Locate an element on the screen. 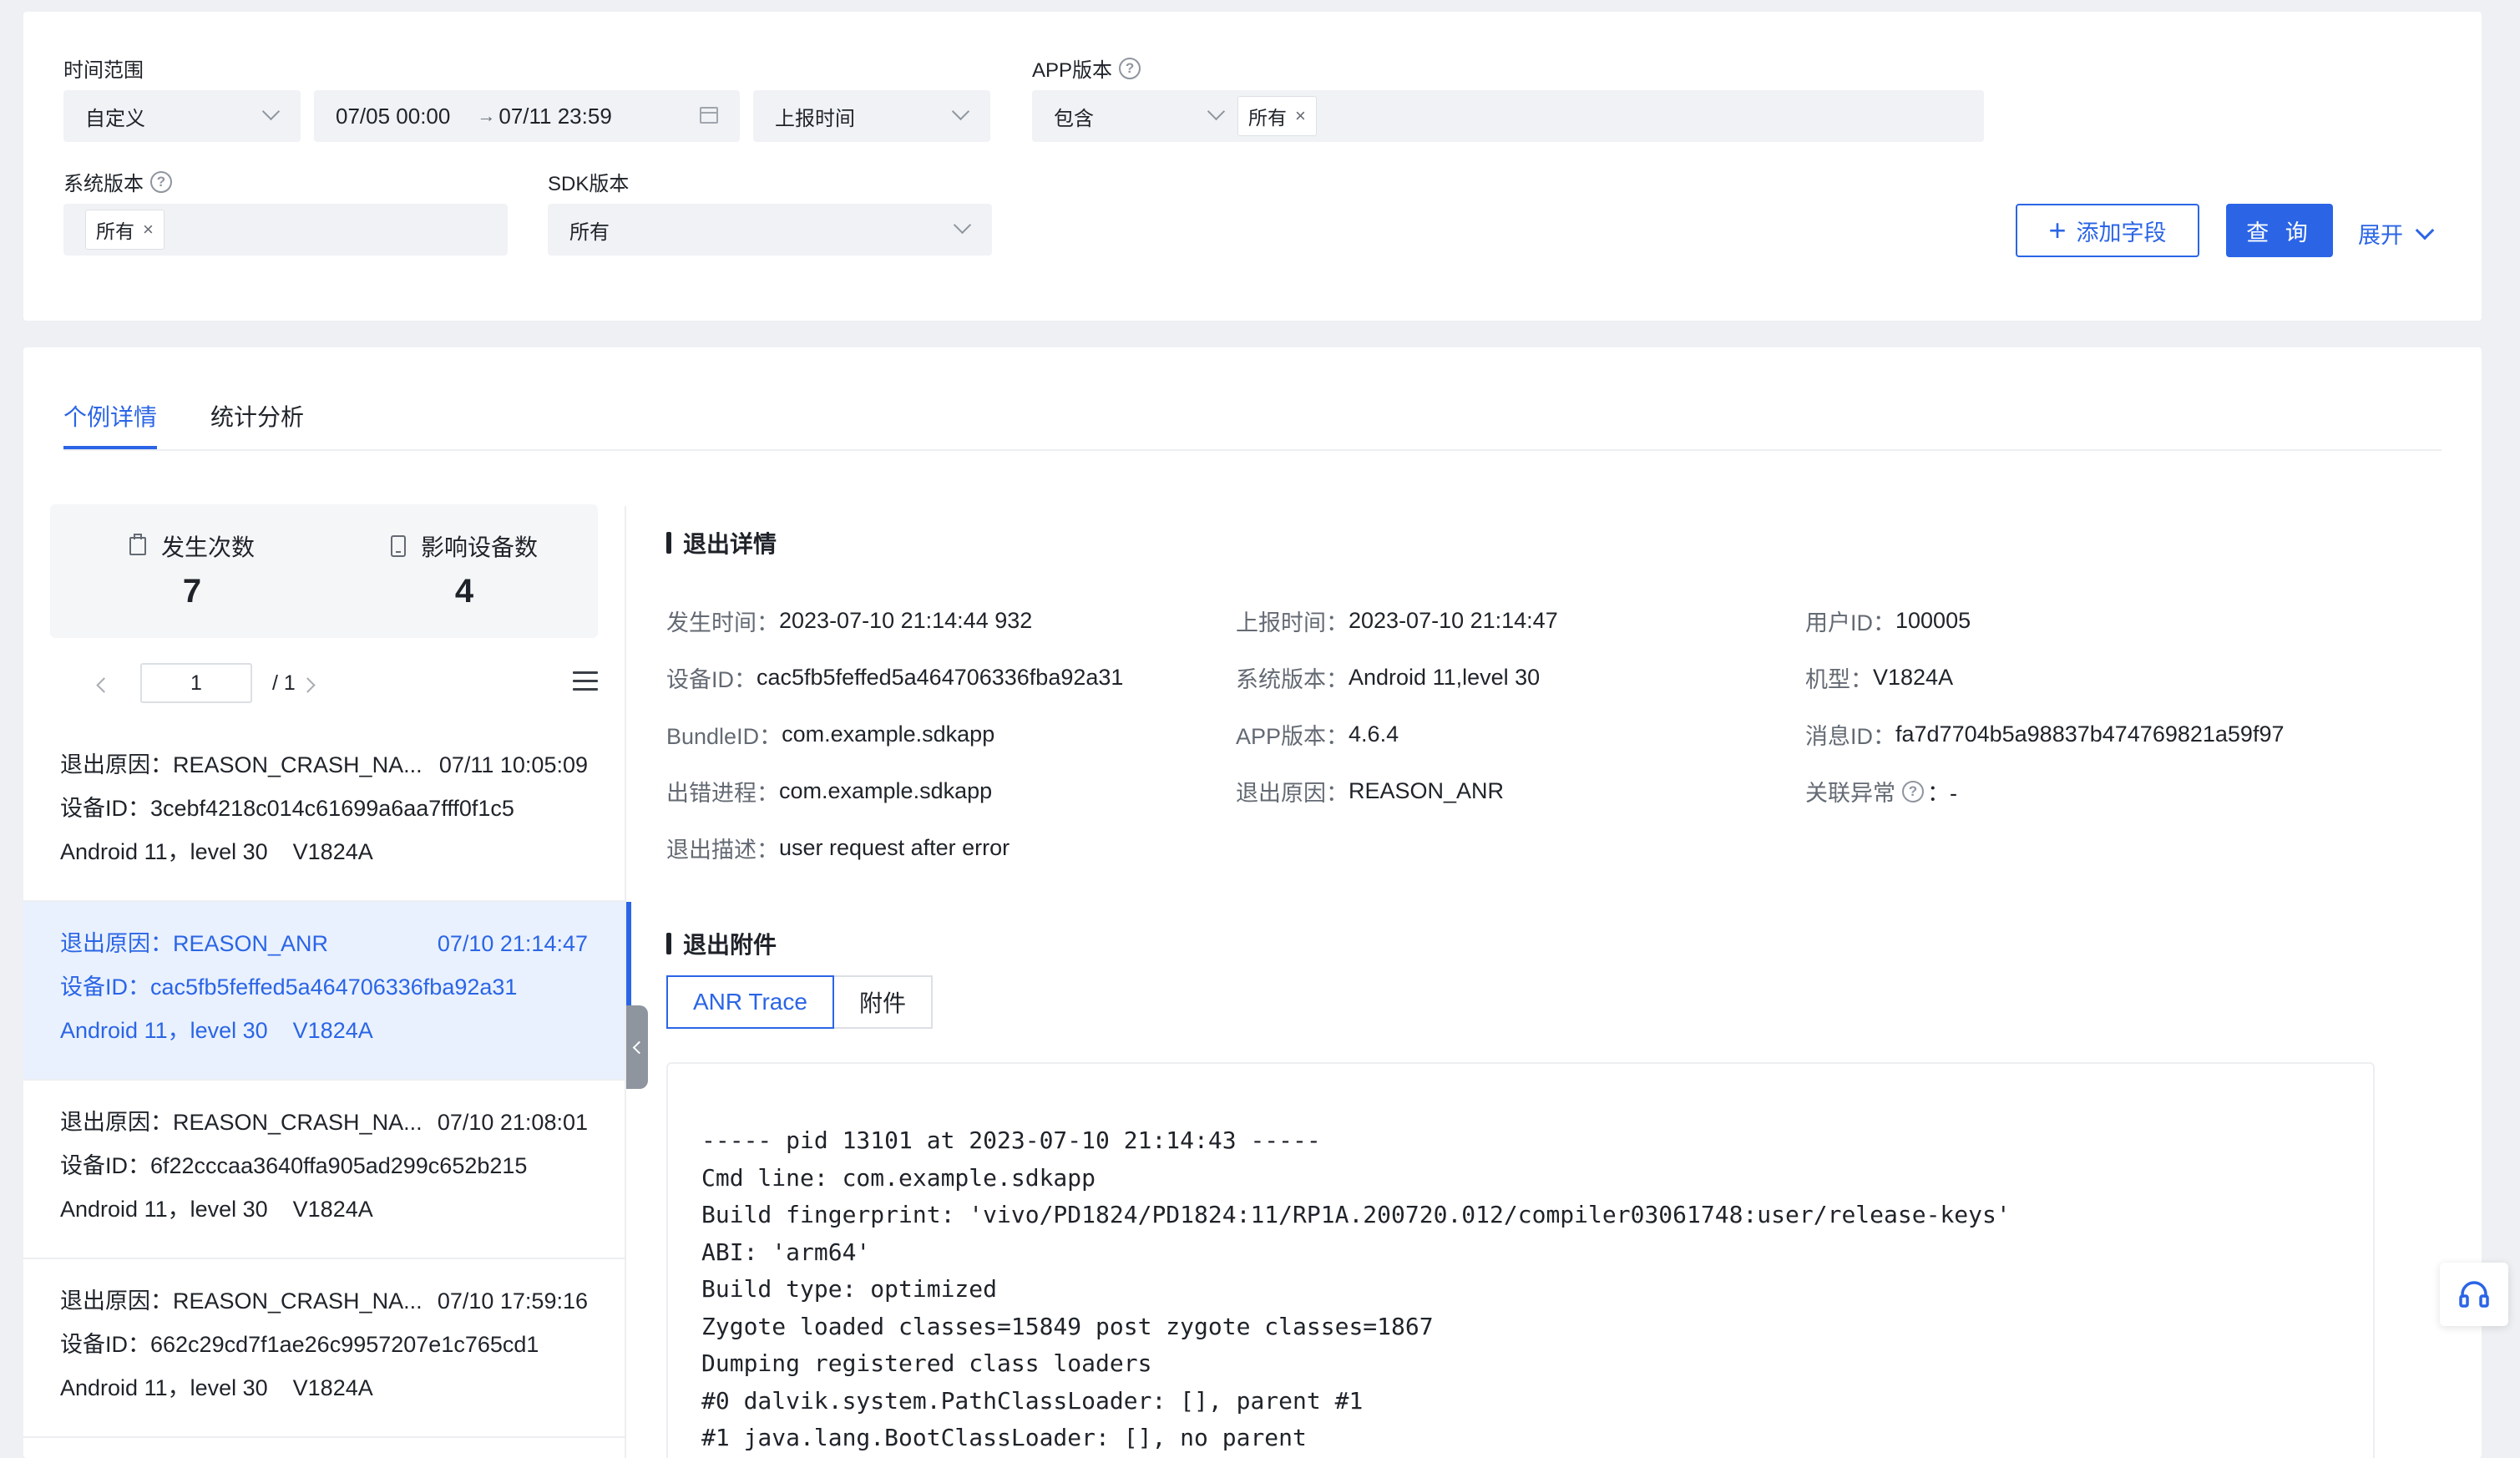  prev-page-icon is located at coordinates (104, 685).